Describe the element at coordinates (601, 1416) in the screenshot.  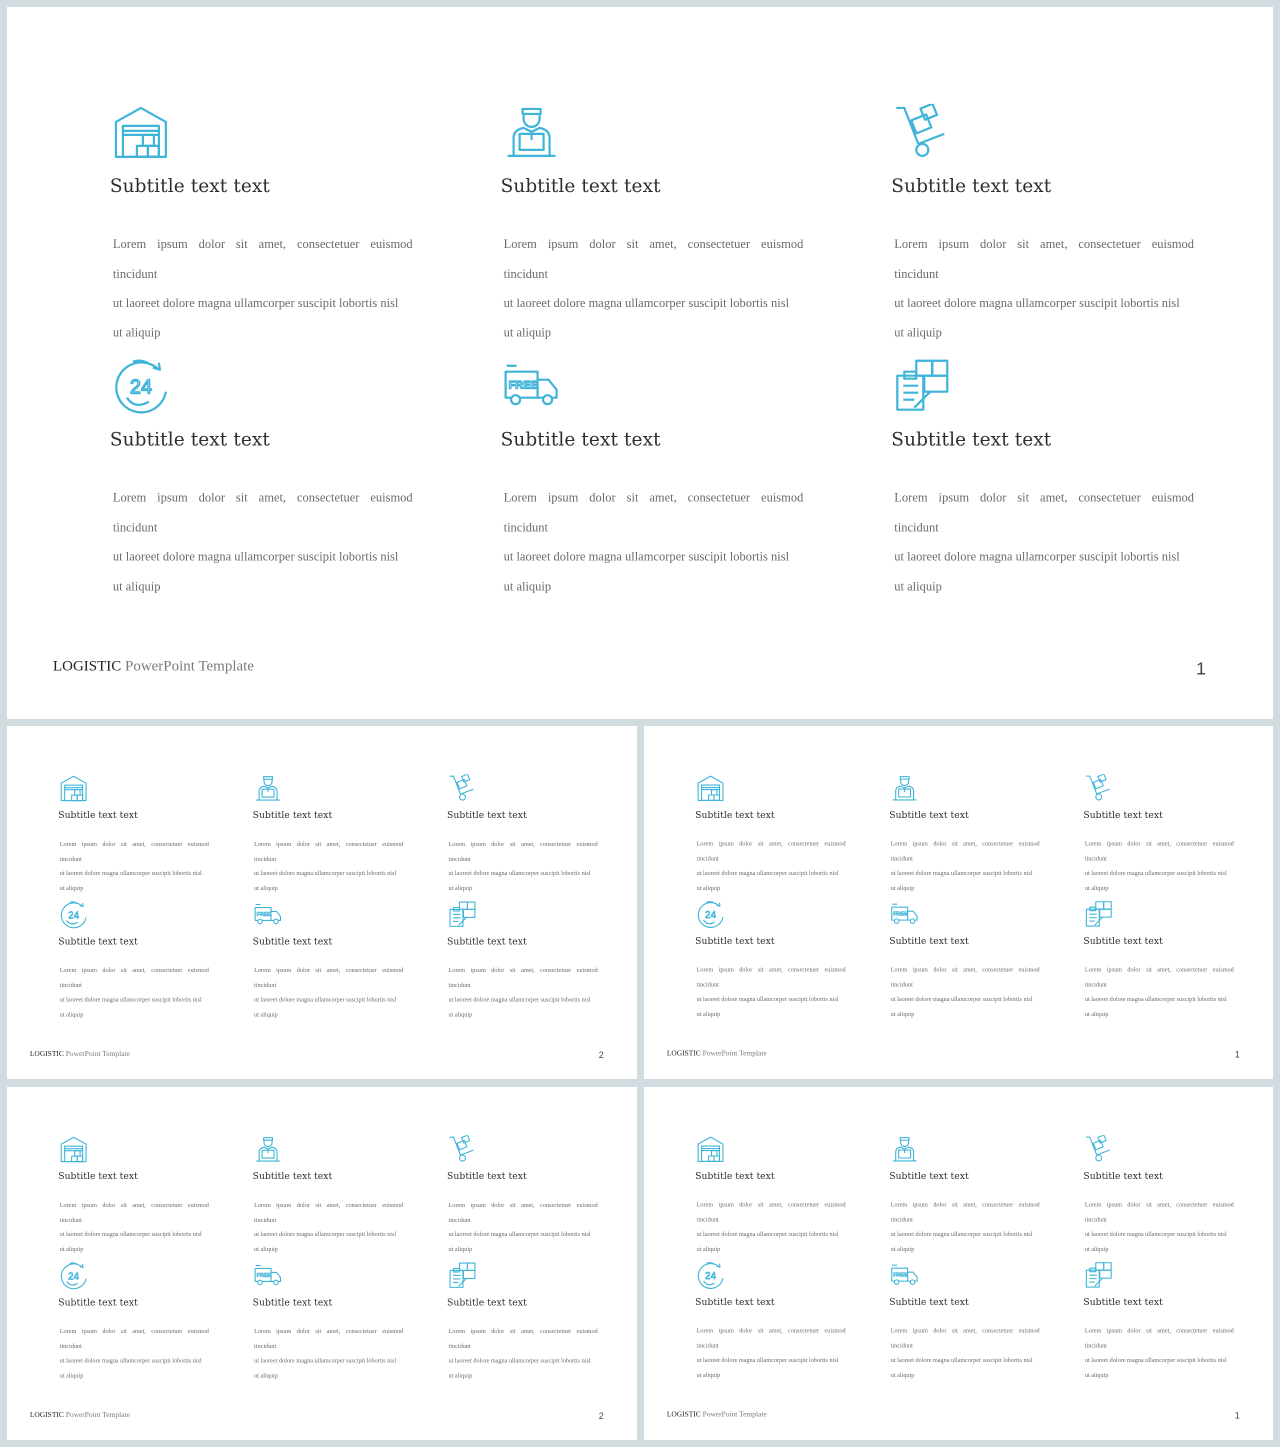
I see `page-number: 2` at that location.